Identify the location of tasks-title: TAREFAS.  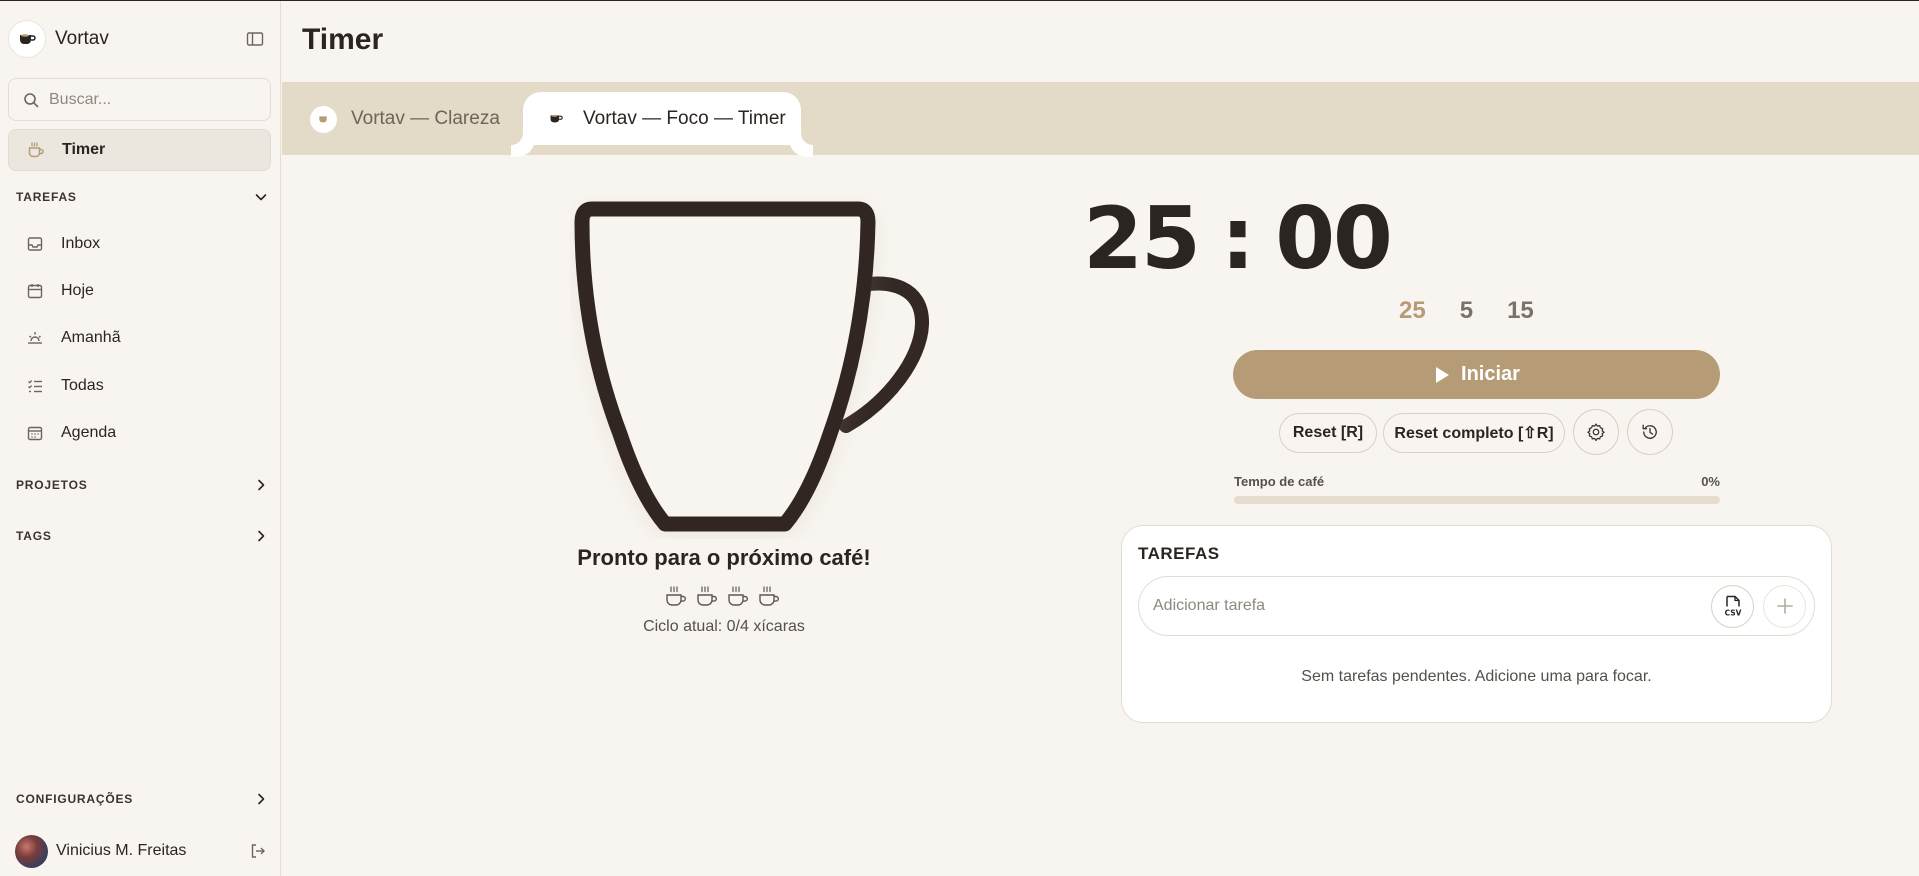
(1179, 553).